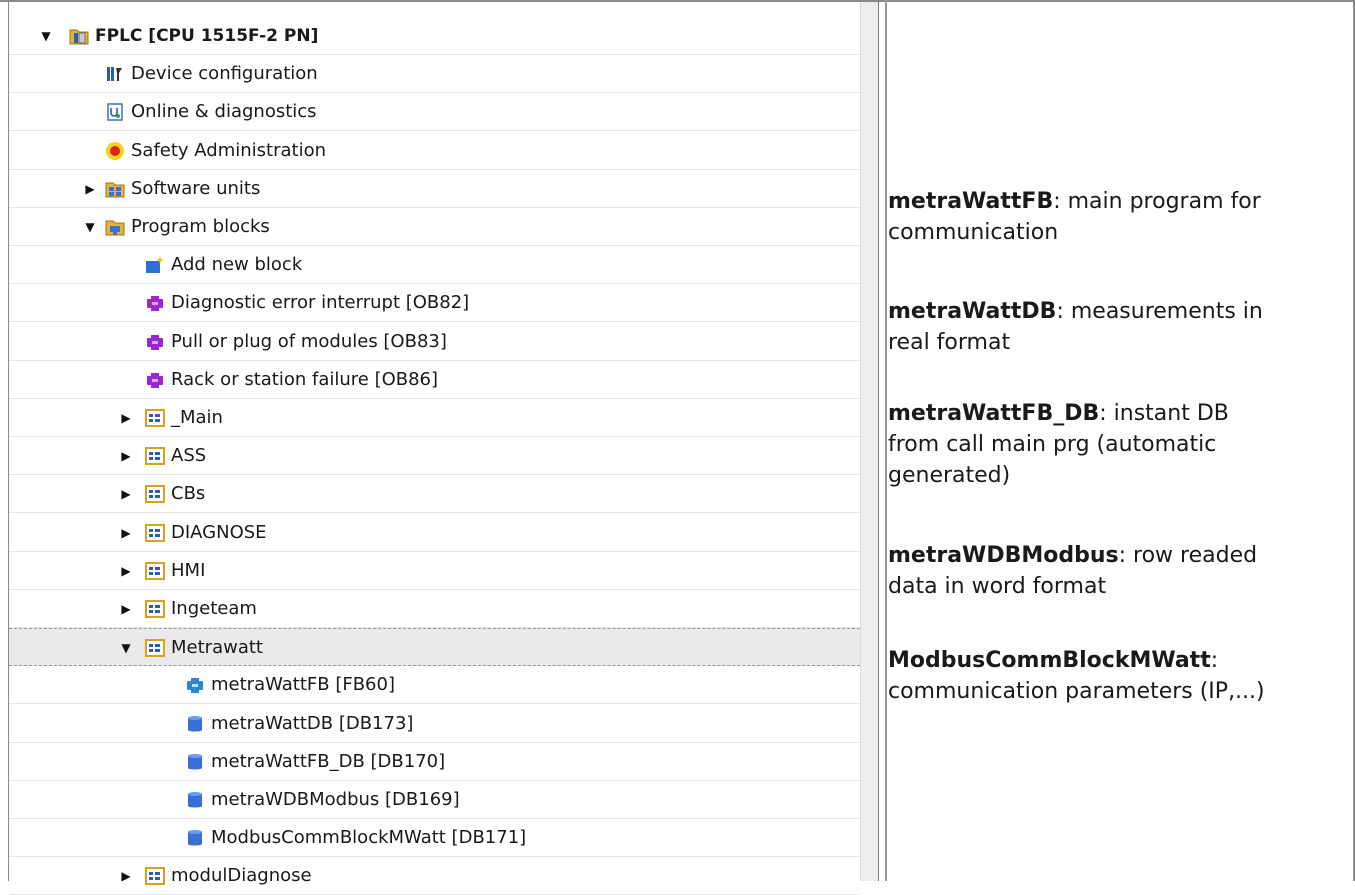  Describe the element at coordinates (994, 413) in the screenshot. I see `note-title: metraWattFB_DB` at that location.